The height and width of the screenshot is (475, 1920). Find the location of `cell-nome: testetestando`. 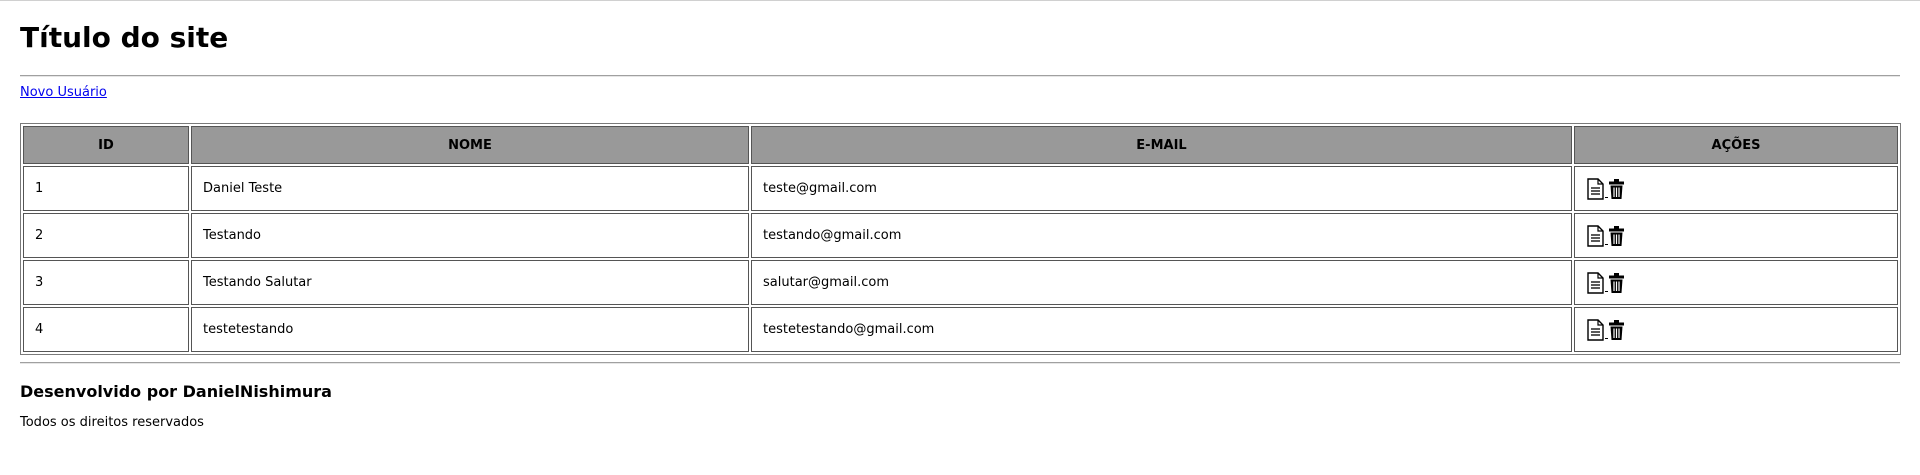

cell-nome: testetestando is located at coordinates (470, 329).